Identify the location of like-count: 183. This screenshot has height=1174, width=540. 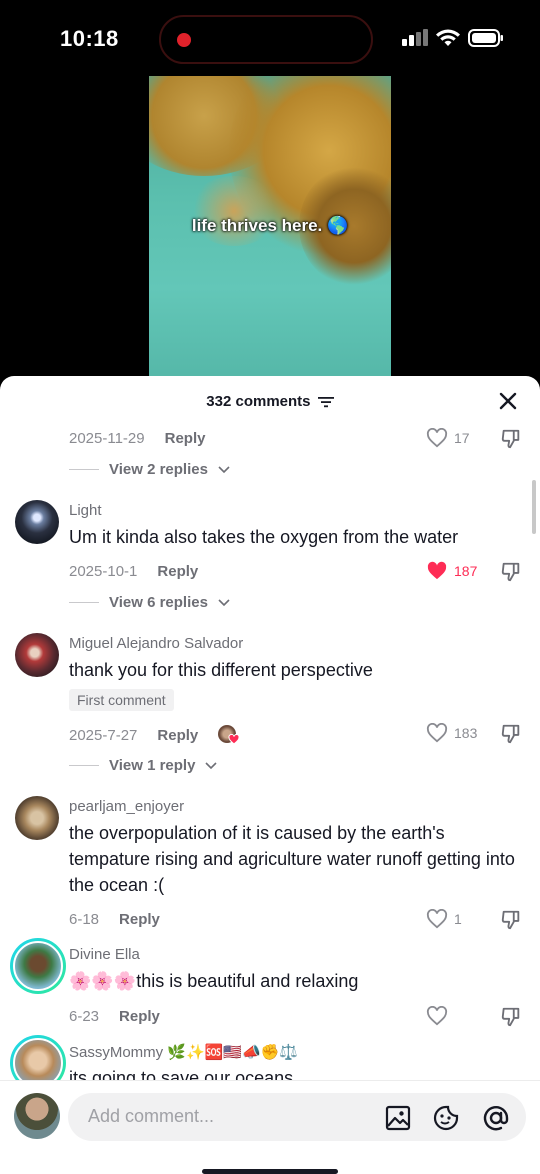
(466, 733).